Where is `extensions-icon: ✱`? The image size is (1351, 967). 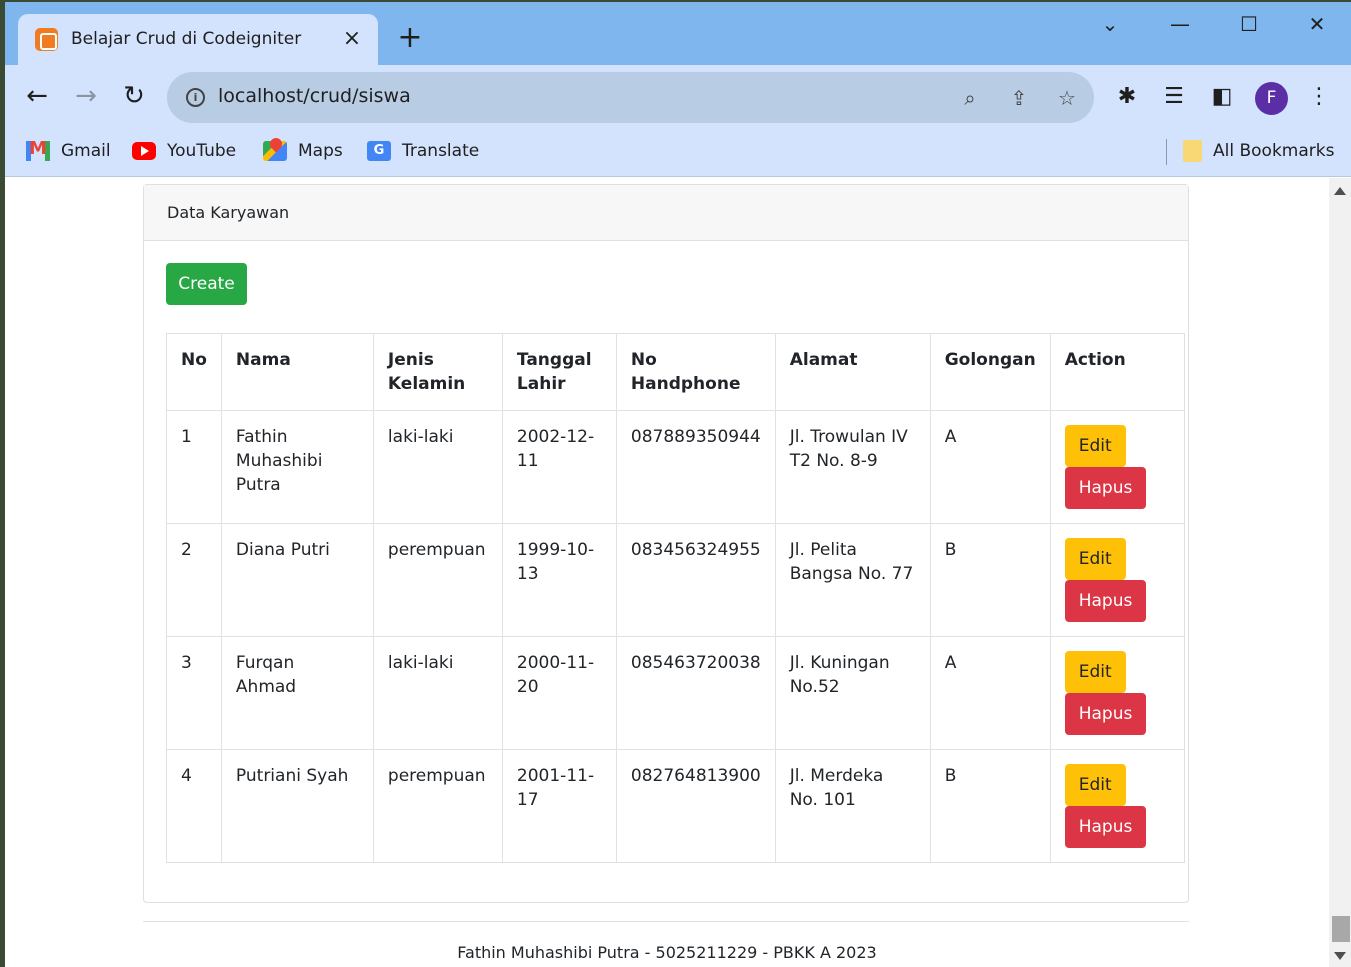 extensions-icon: ✱ is located at coordinates (1127, 97).